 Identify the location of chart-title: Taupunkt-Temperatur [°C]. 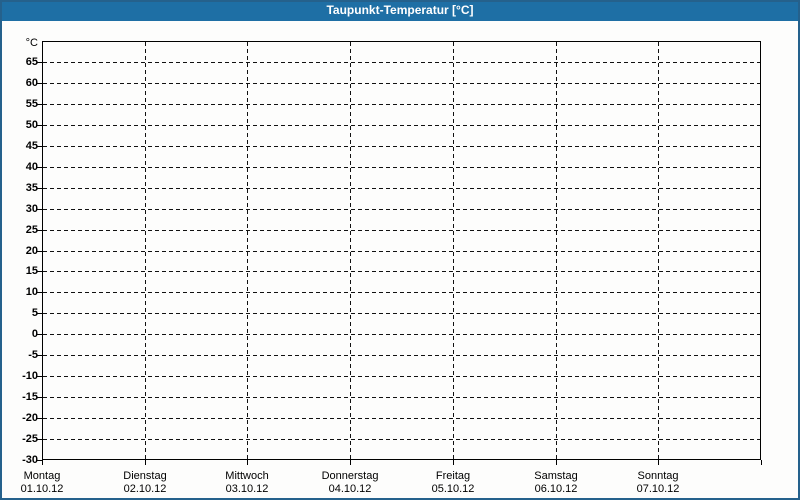
(400, 10).